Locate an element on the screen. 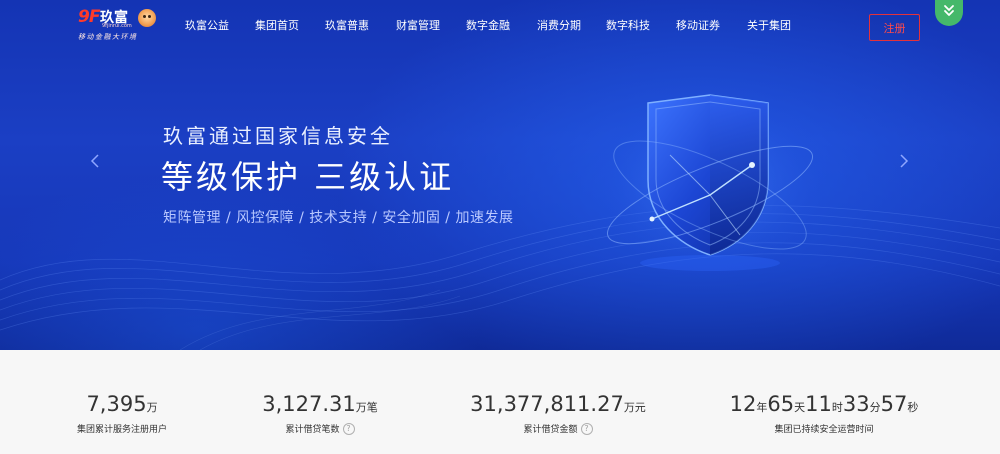 This screenshot has height=454, width=1000. logo-mark: 9F is located at coordinates (89, 17).